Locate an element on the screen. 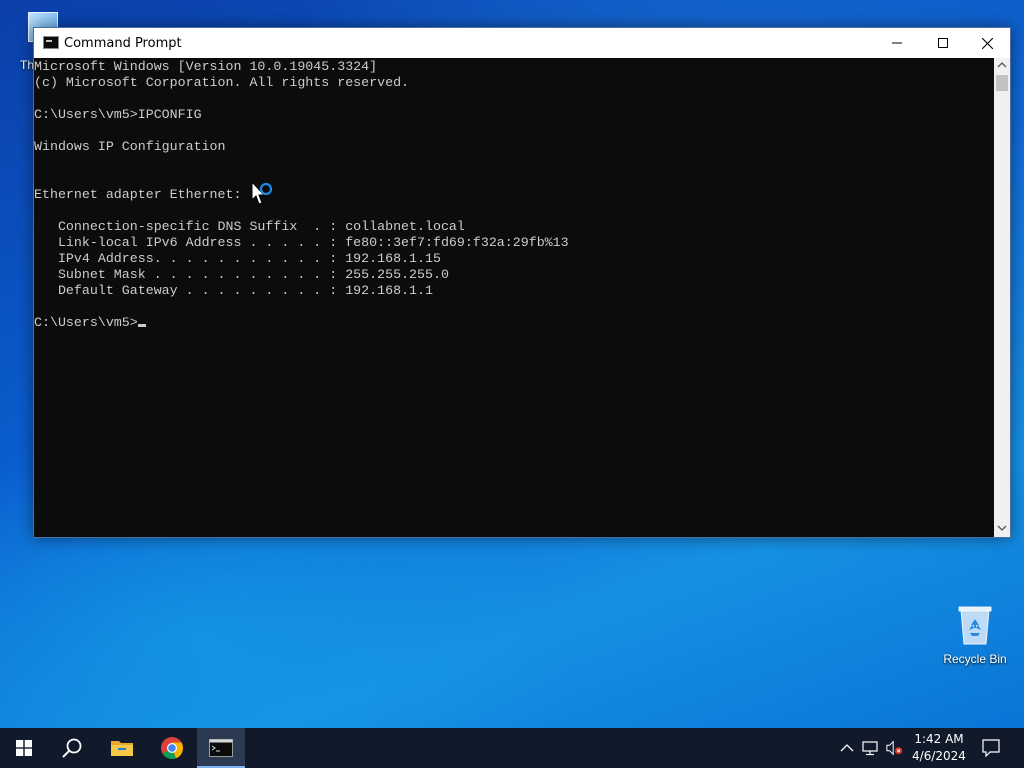 Image resolution: width=1024 pixels, height=768 pixels. close-button is located at coordinates (987, 43).